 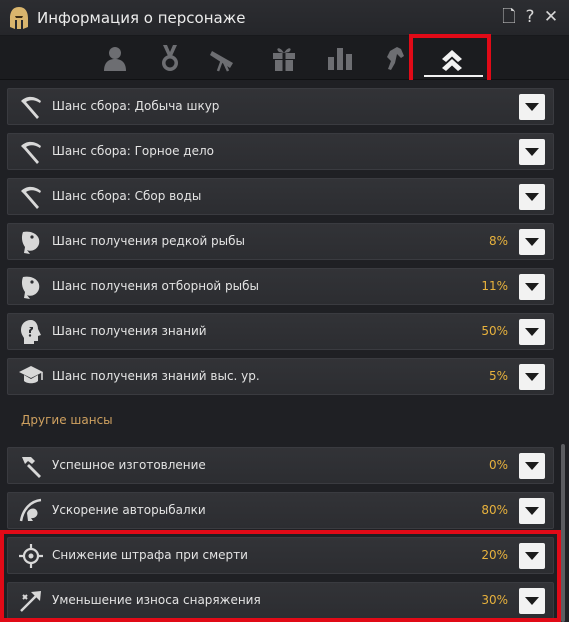 What do you see at coordinates (149, 241) in the screenshot?
I see `row-label: Шанс получения редкой рыбы` at bounding box center [149, 241].